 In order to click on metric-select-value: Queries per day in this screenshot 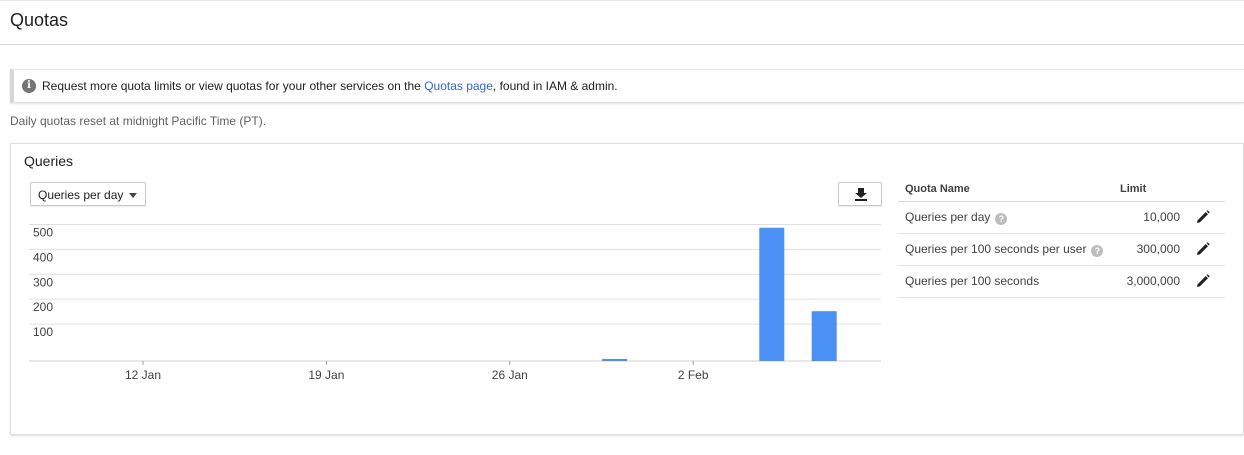, I will do `click(81, 195)`.